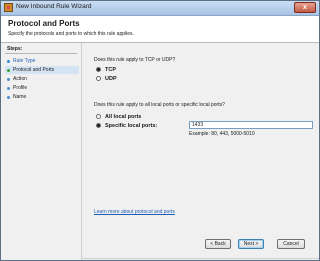 Image resolution: width=320 pixels, height=261 pixels. Describe the element at coordinates (20, 97) in the screenshot. I see `step-label: Name` at that location.